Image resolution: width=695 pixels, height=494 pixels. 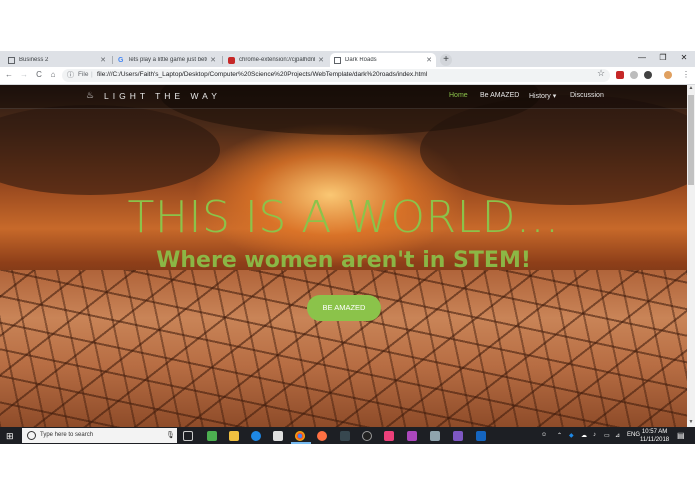 I want to click on hero-subtitle: Where women aren't in STEM!, so click(x=343, y=260).